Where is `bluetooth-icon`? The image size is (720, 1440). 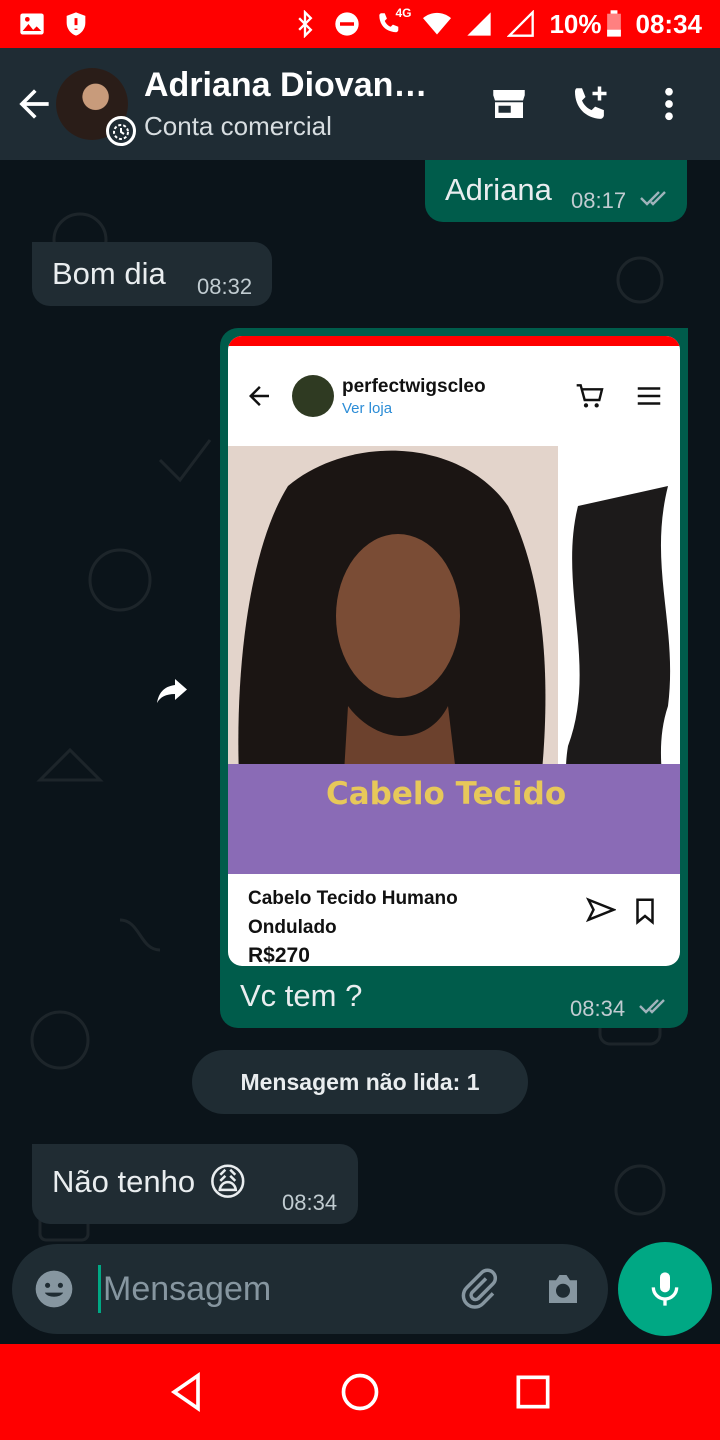 bluetooth-icon is located at coordinates (305, 24).